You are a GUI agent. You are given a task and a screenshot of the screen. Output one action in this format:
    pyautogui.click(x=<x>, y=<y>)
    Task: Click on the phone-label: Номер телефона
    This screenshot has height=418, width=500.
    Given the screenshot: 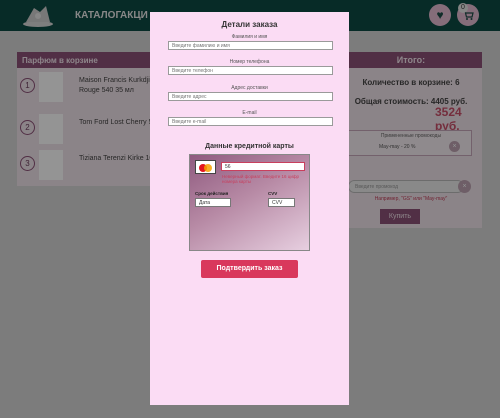 What is the action you would take?
    pyautogui.click(x=249, y=62)
    